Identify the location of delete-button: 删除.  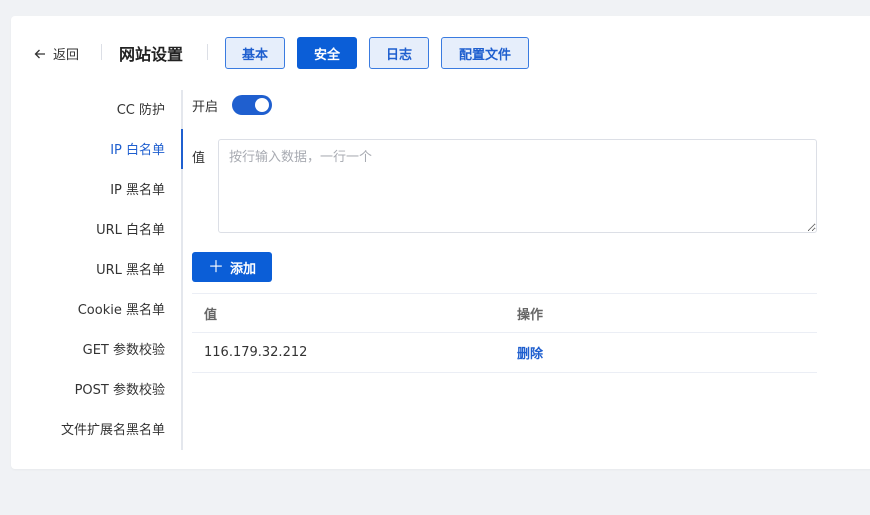
(530, 352).